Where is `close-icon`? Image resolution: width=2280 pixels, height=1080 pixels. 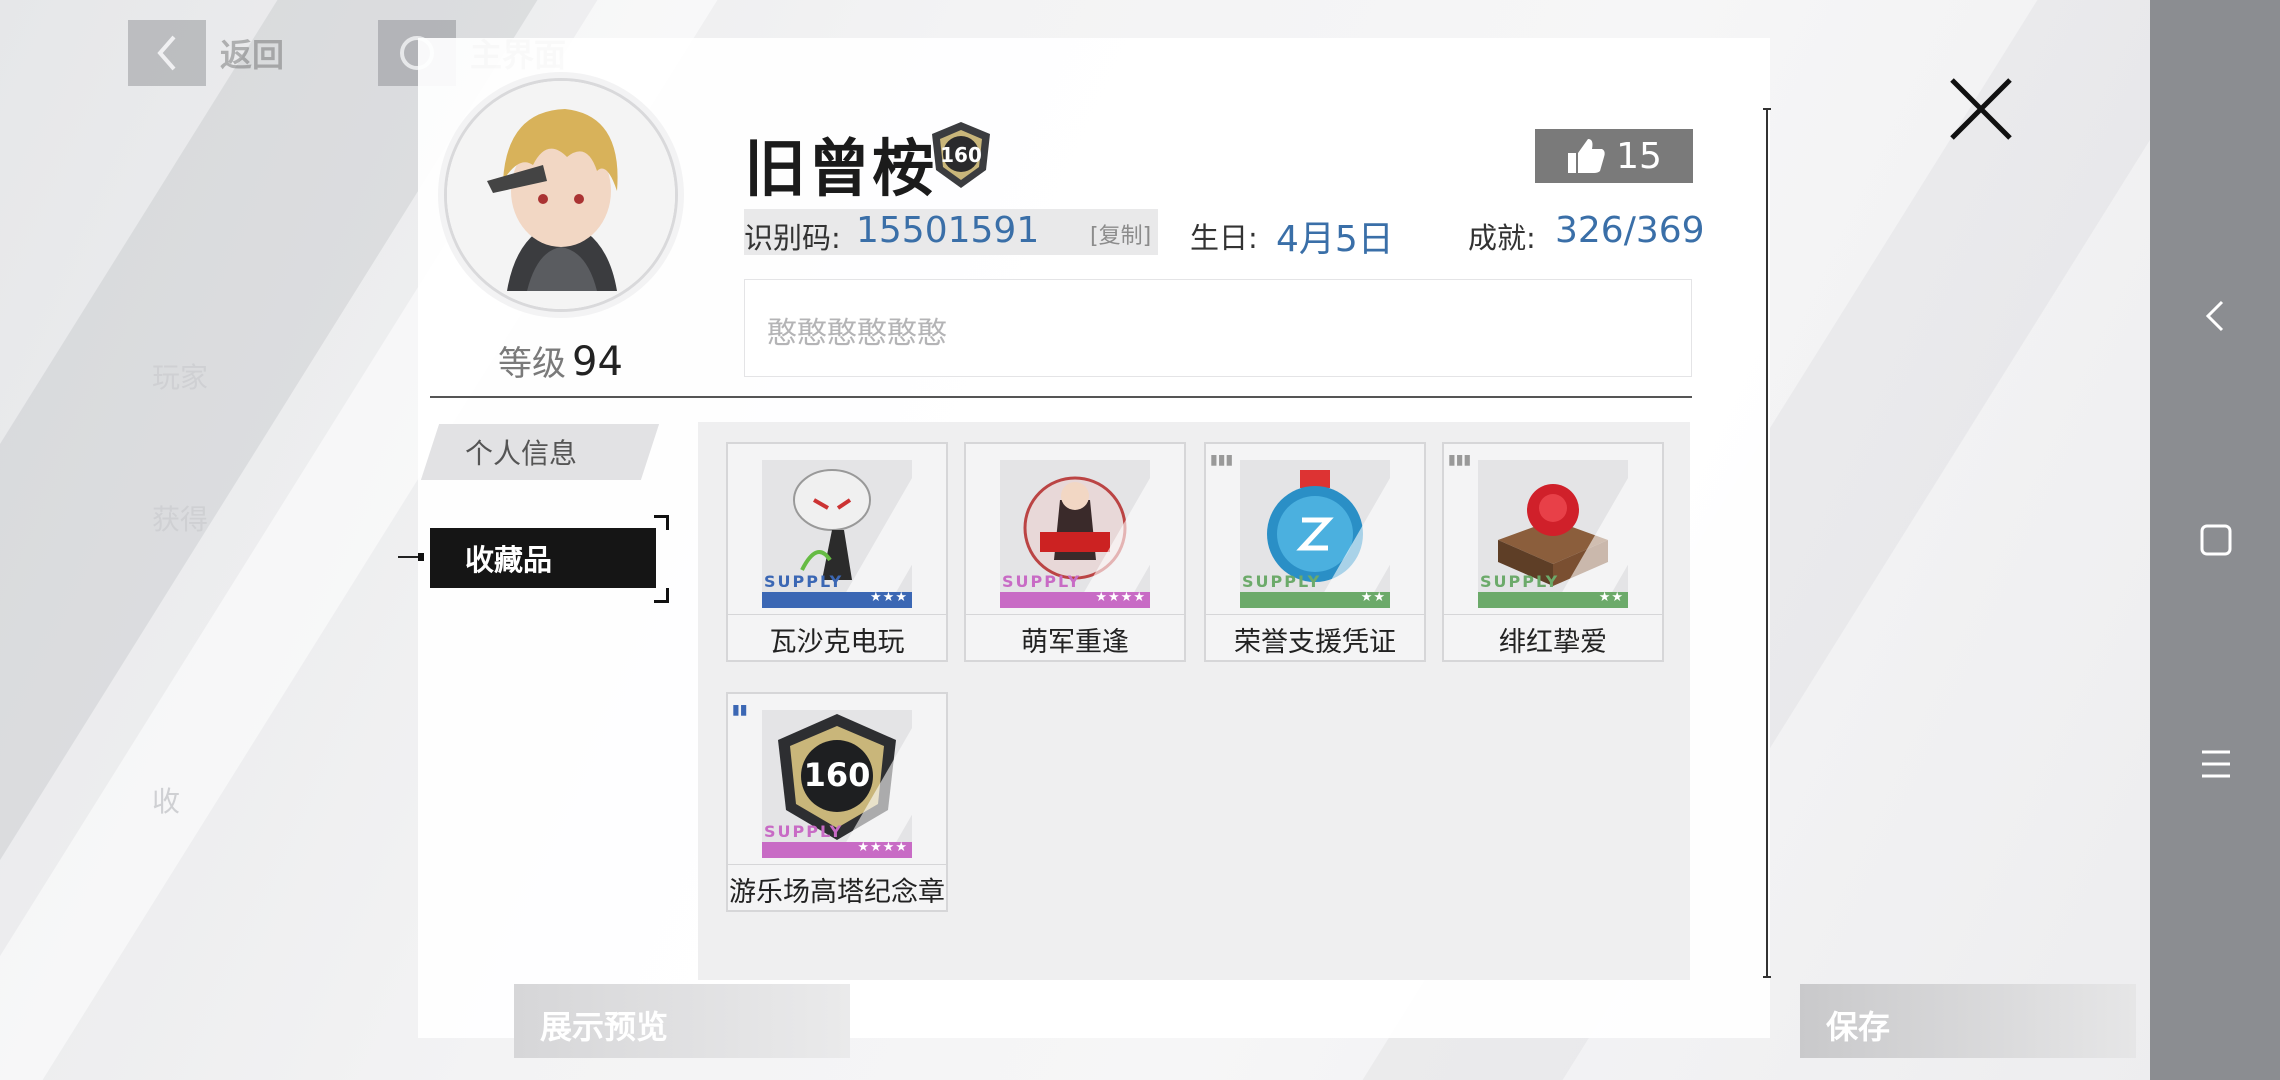 close-icon is located at coordinates (1981, 109).